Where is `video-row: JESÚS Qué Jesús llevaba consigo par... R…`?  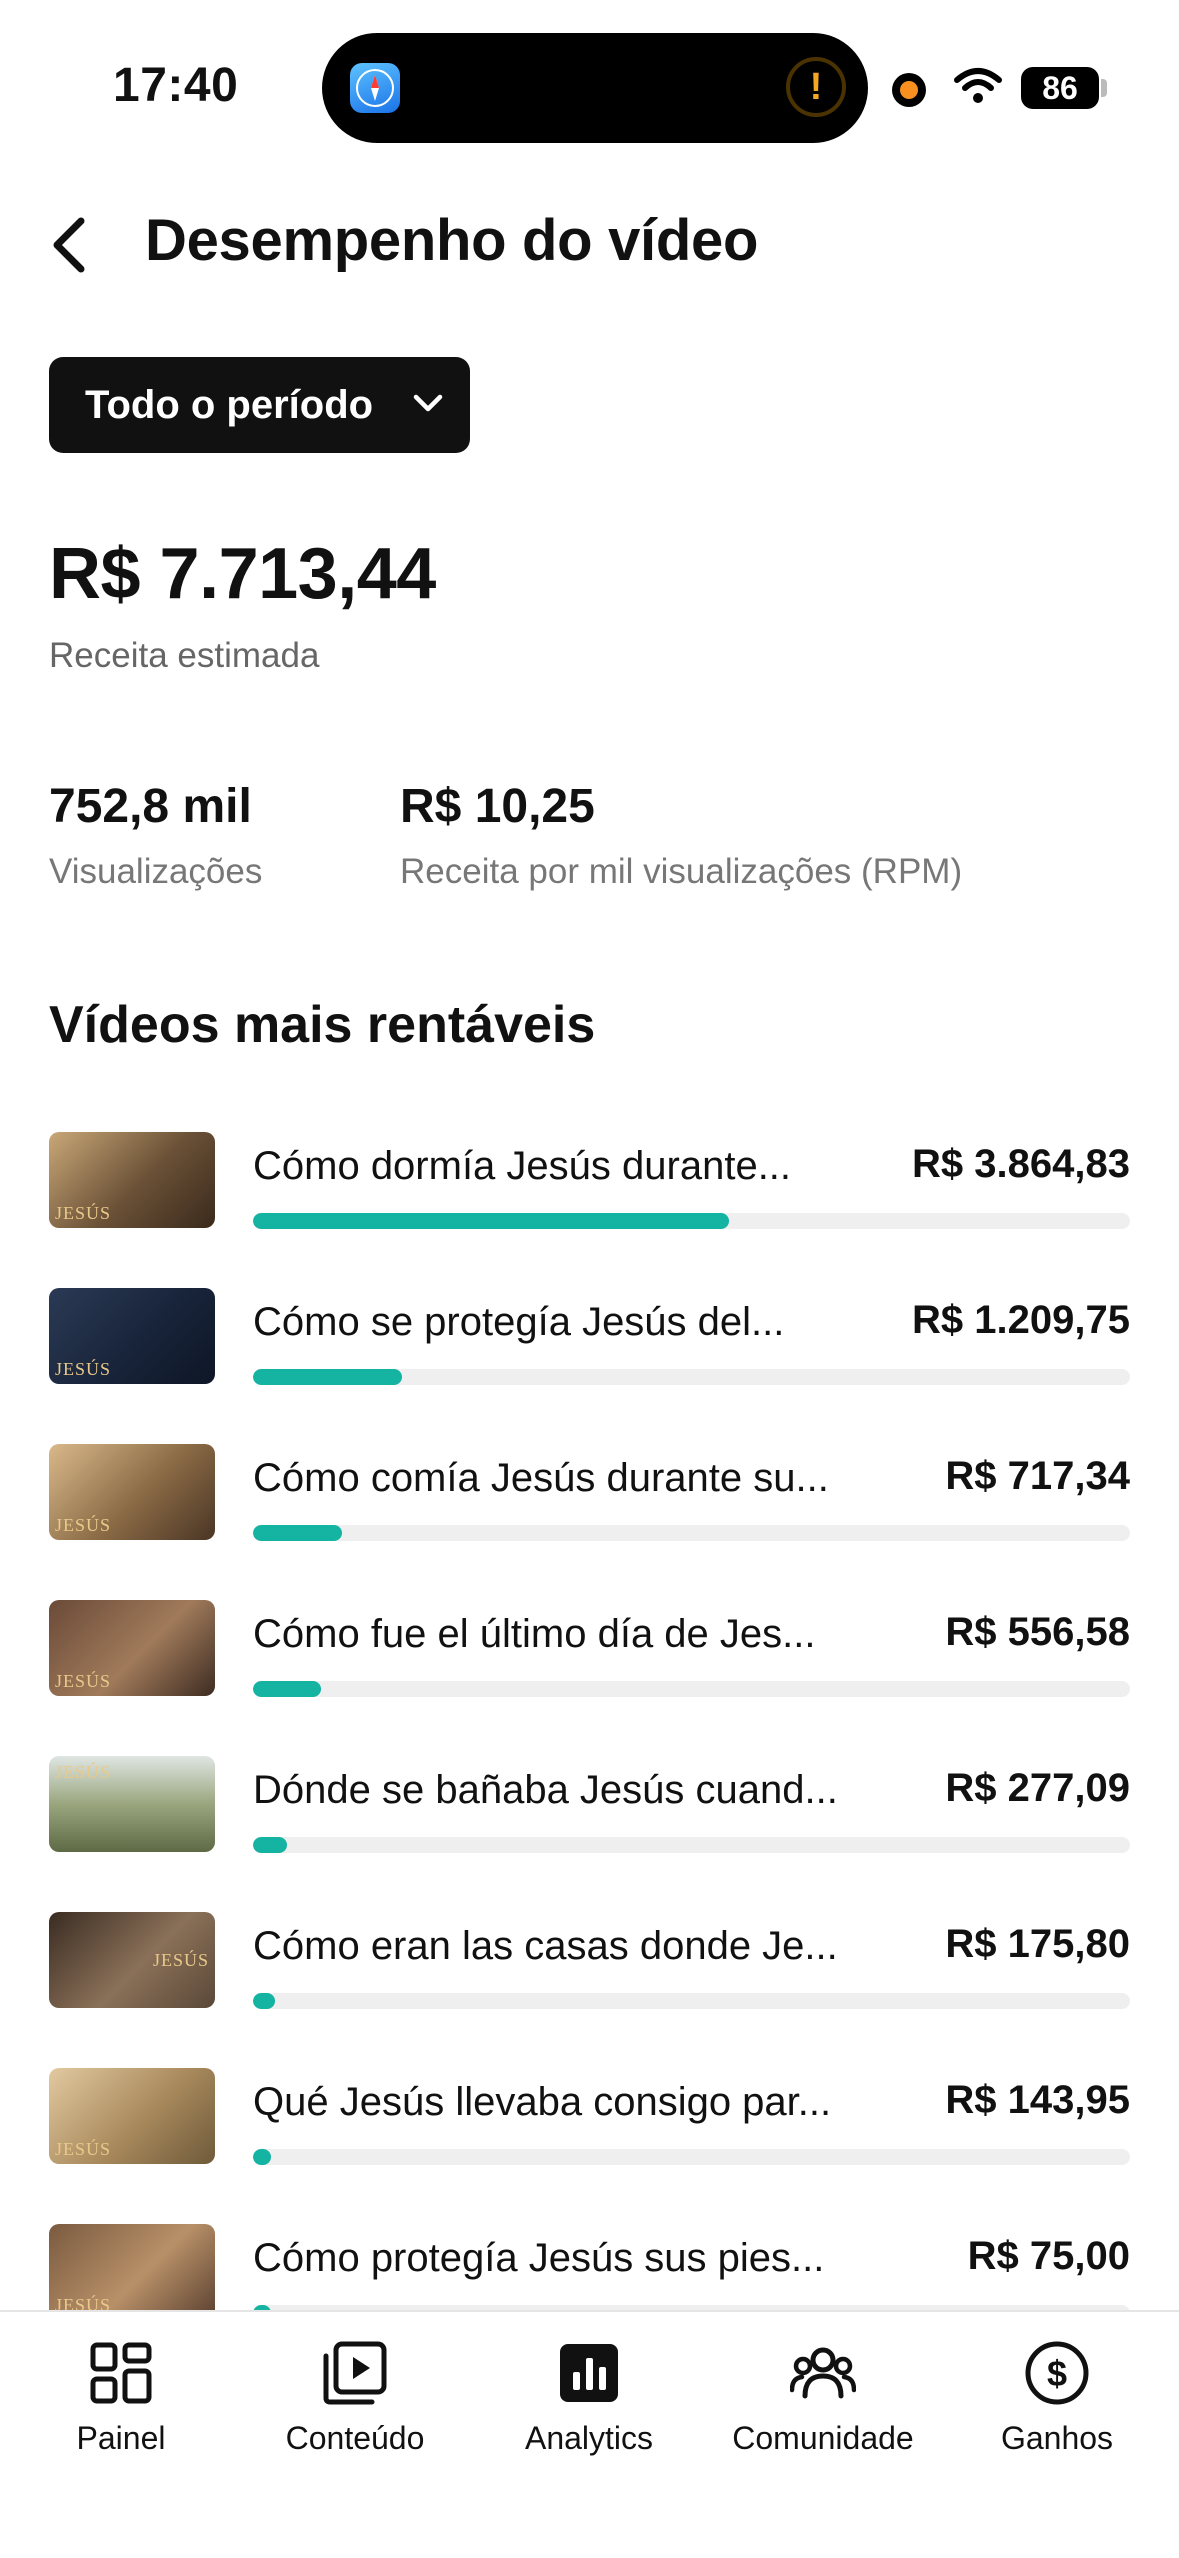 video-row: JESÚS Qué Jesús llevaba consigo par... R… is located at coordinates (589, 2143).